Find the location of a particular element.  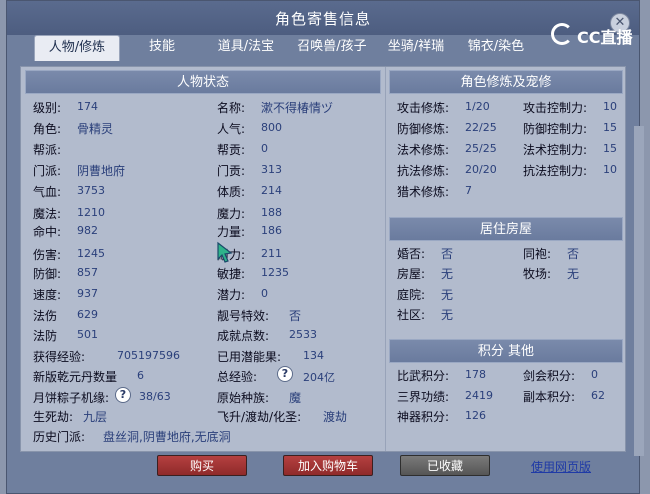

cultivation-label: 抗法控制力: is located at coordinates (555, 171).